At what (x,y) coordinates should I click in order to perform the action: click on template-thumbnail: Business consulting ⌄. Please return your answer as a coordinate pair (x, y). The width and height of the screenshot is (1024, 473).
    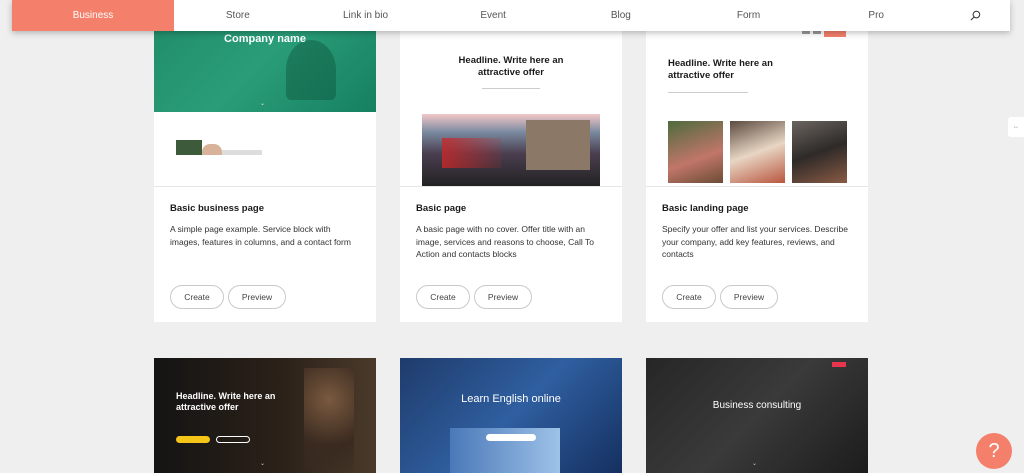
    Looking at the image, I should click on (757, 415).